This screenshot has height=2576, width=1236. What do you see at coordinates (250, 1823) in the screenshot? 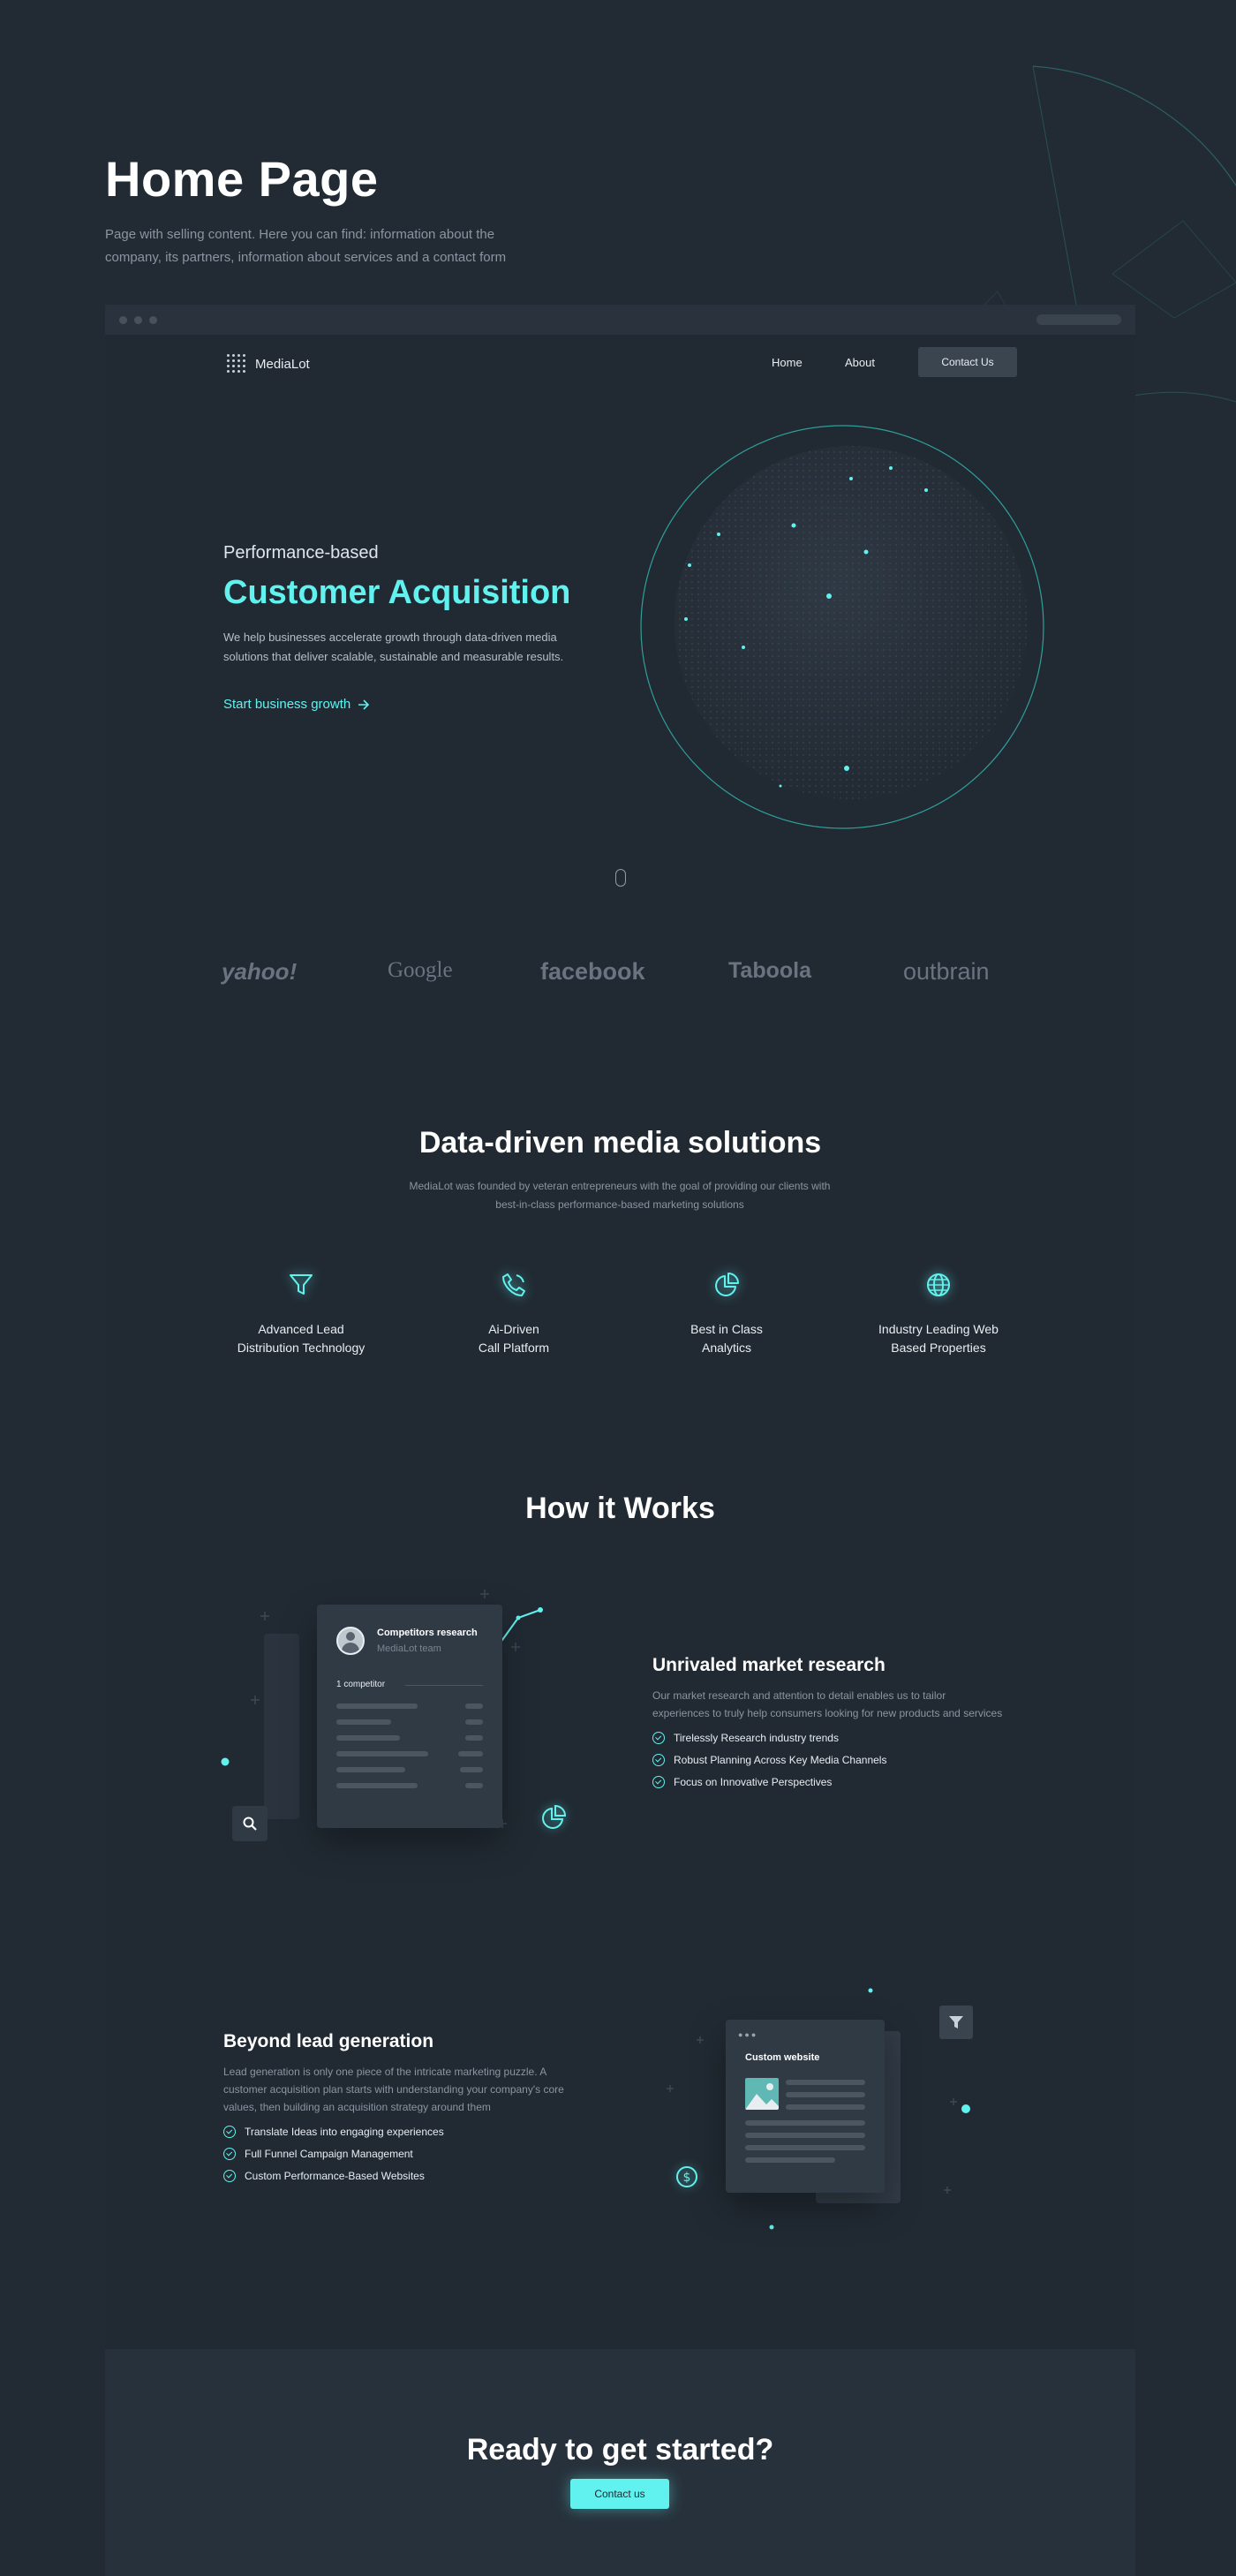
I see `search-icon` at bounding box center [250, 1823].